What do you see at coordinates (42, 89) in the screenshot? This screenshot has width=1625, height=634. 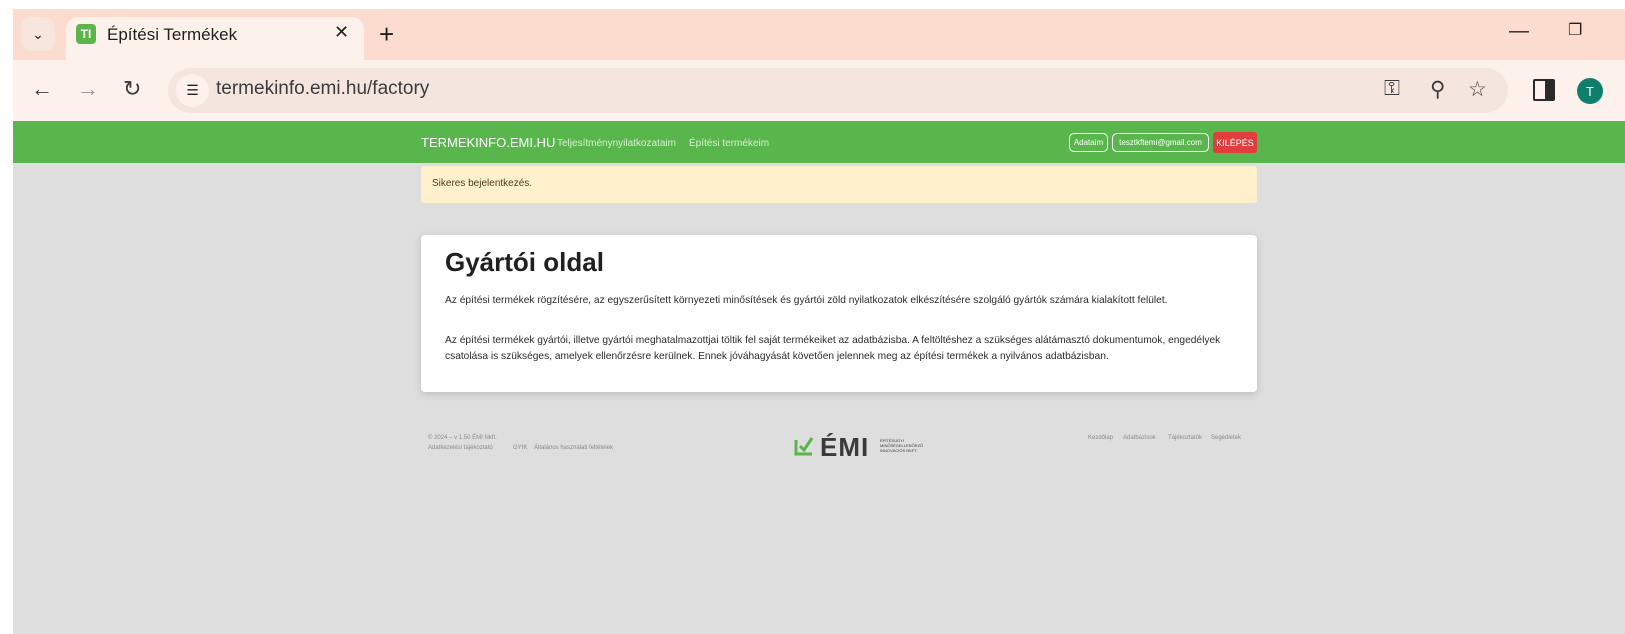 I see `back-icon: ←` at bounding box center [42, 89].